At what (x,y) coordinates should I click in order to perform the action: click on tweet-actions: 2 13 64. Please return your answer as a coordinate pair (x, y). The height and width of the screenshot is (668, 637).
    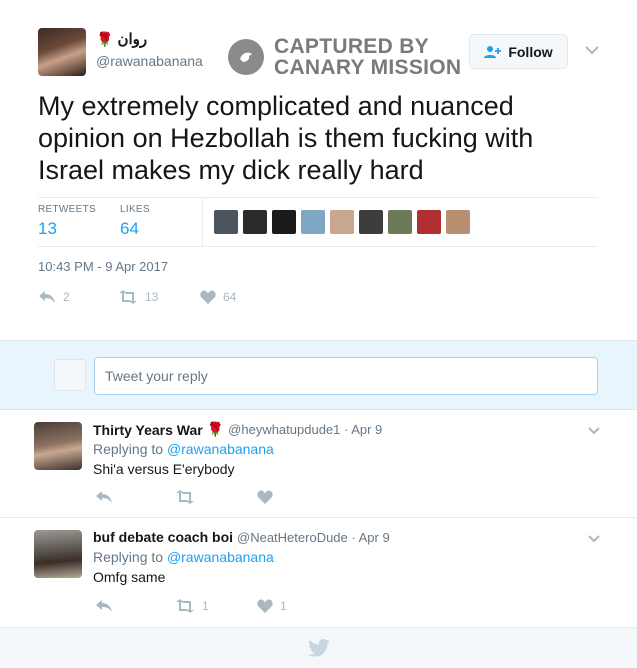
    Looking at the image, I should click on (137, 297).